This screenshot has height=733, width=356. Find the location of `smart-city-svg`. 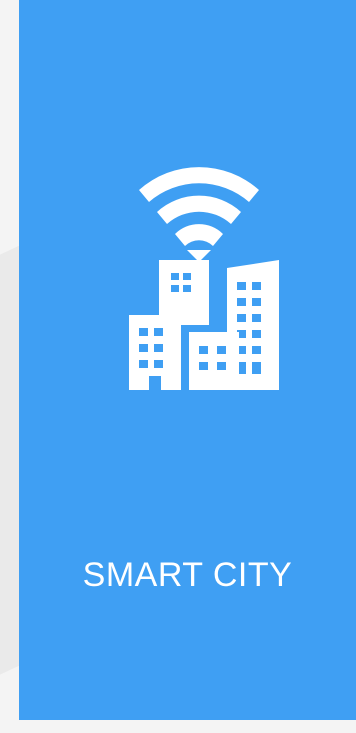

smart-city-svg is located at coordinates (204, 278).